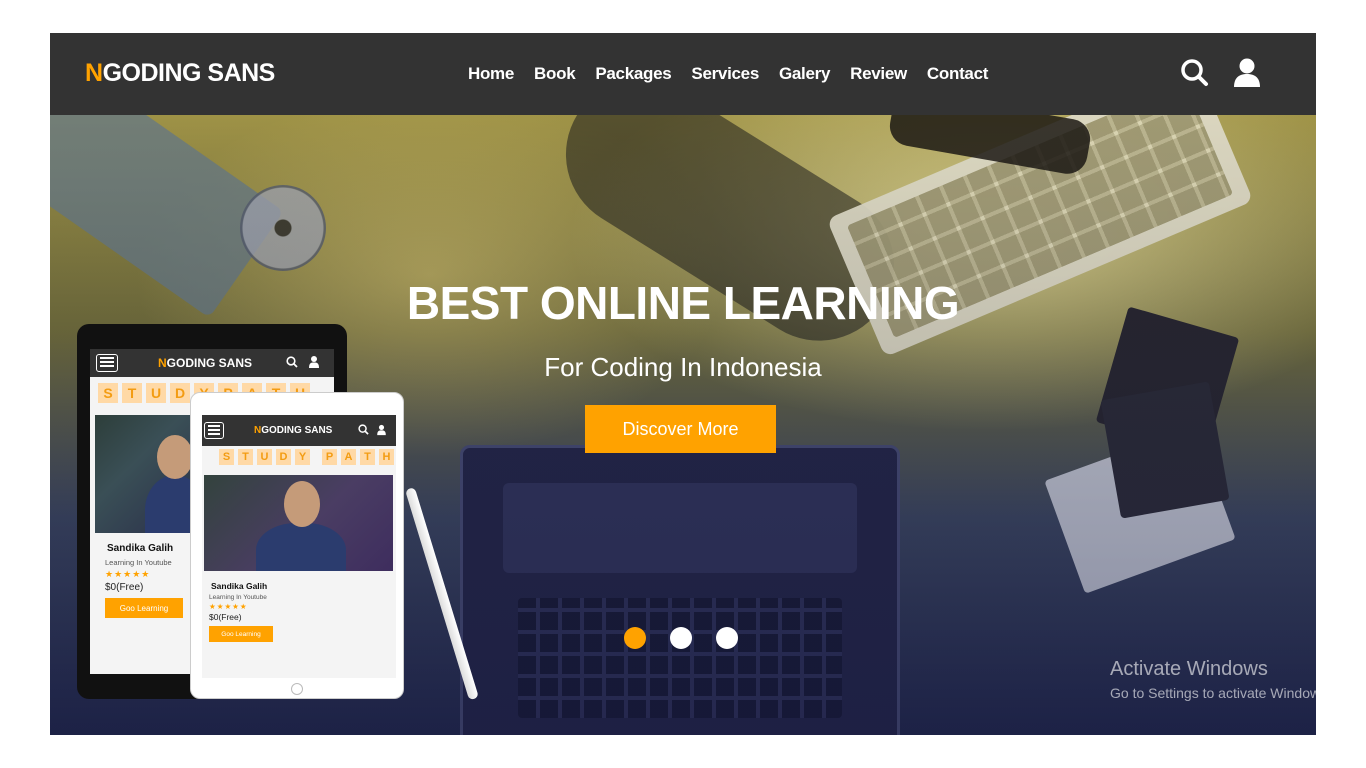  I want to click on nav-icons, so click(1221, 73).